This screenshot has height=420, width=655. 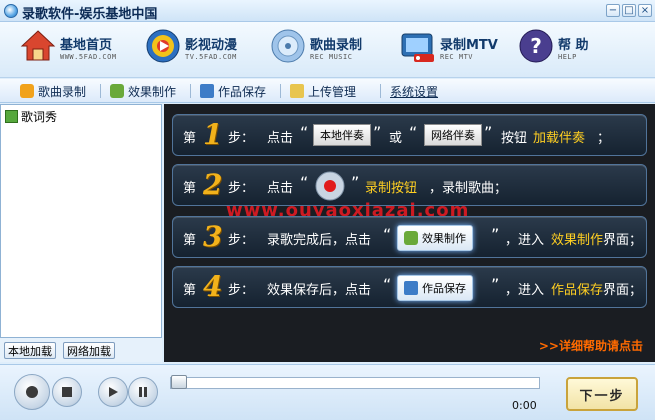 I want to click on load-buttons-bar: 本地加载 网络加载, so click(x=81, y=350).